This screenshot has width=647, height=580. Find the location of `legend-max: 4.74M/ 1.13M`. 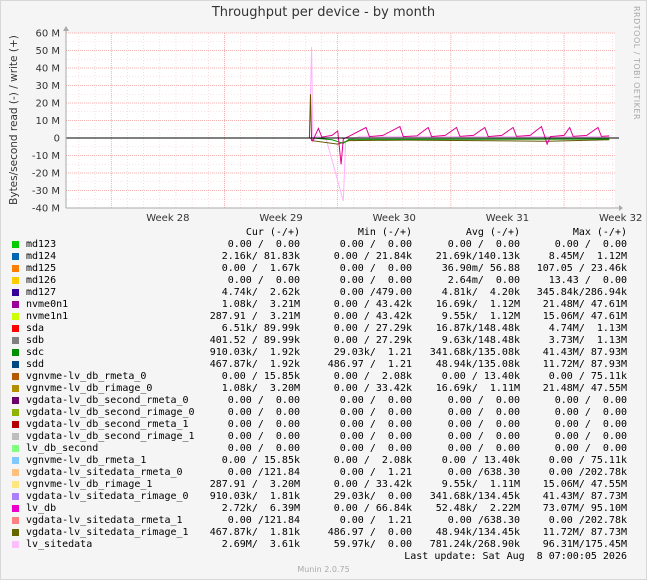

legend-max: 4.74M/ 1.13M is located at coordinates (587, 328).